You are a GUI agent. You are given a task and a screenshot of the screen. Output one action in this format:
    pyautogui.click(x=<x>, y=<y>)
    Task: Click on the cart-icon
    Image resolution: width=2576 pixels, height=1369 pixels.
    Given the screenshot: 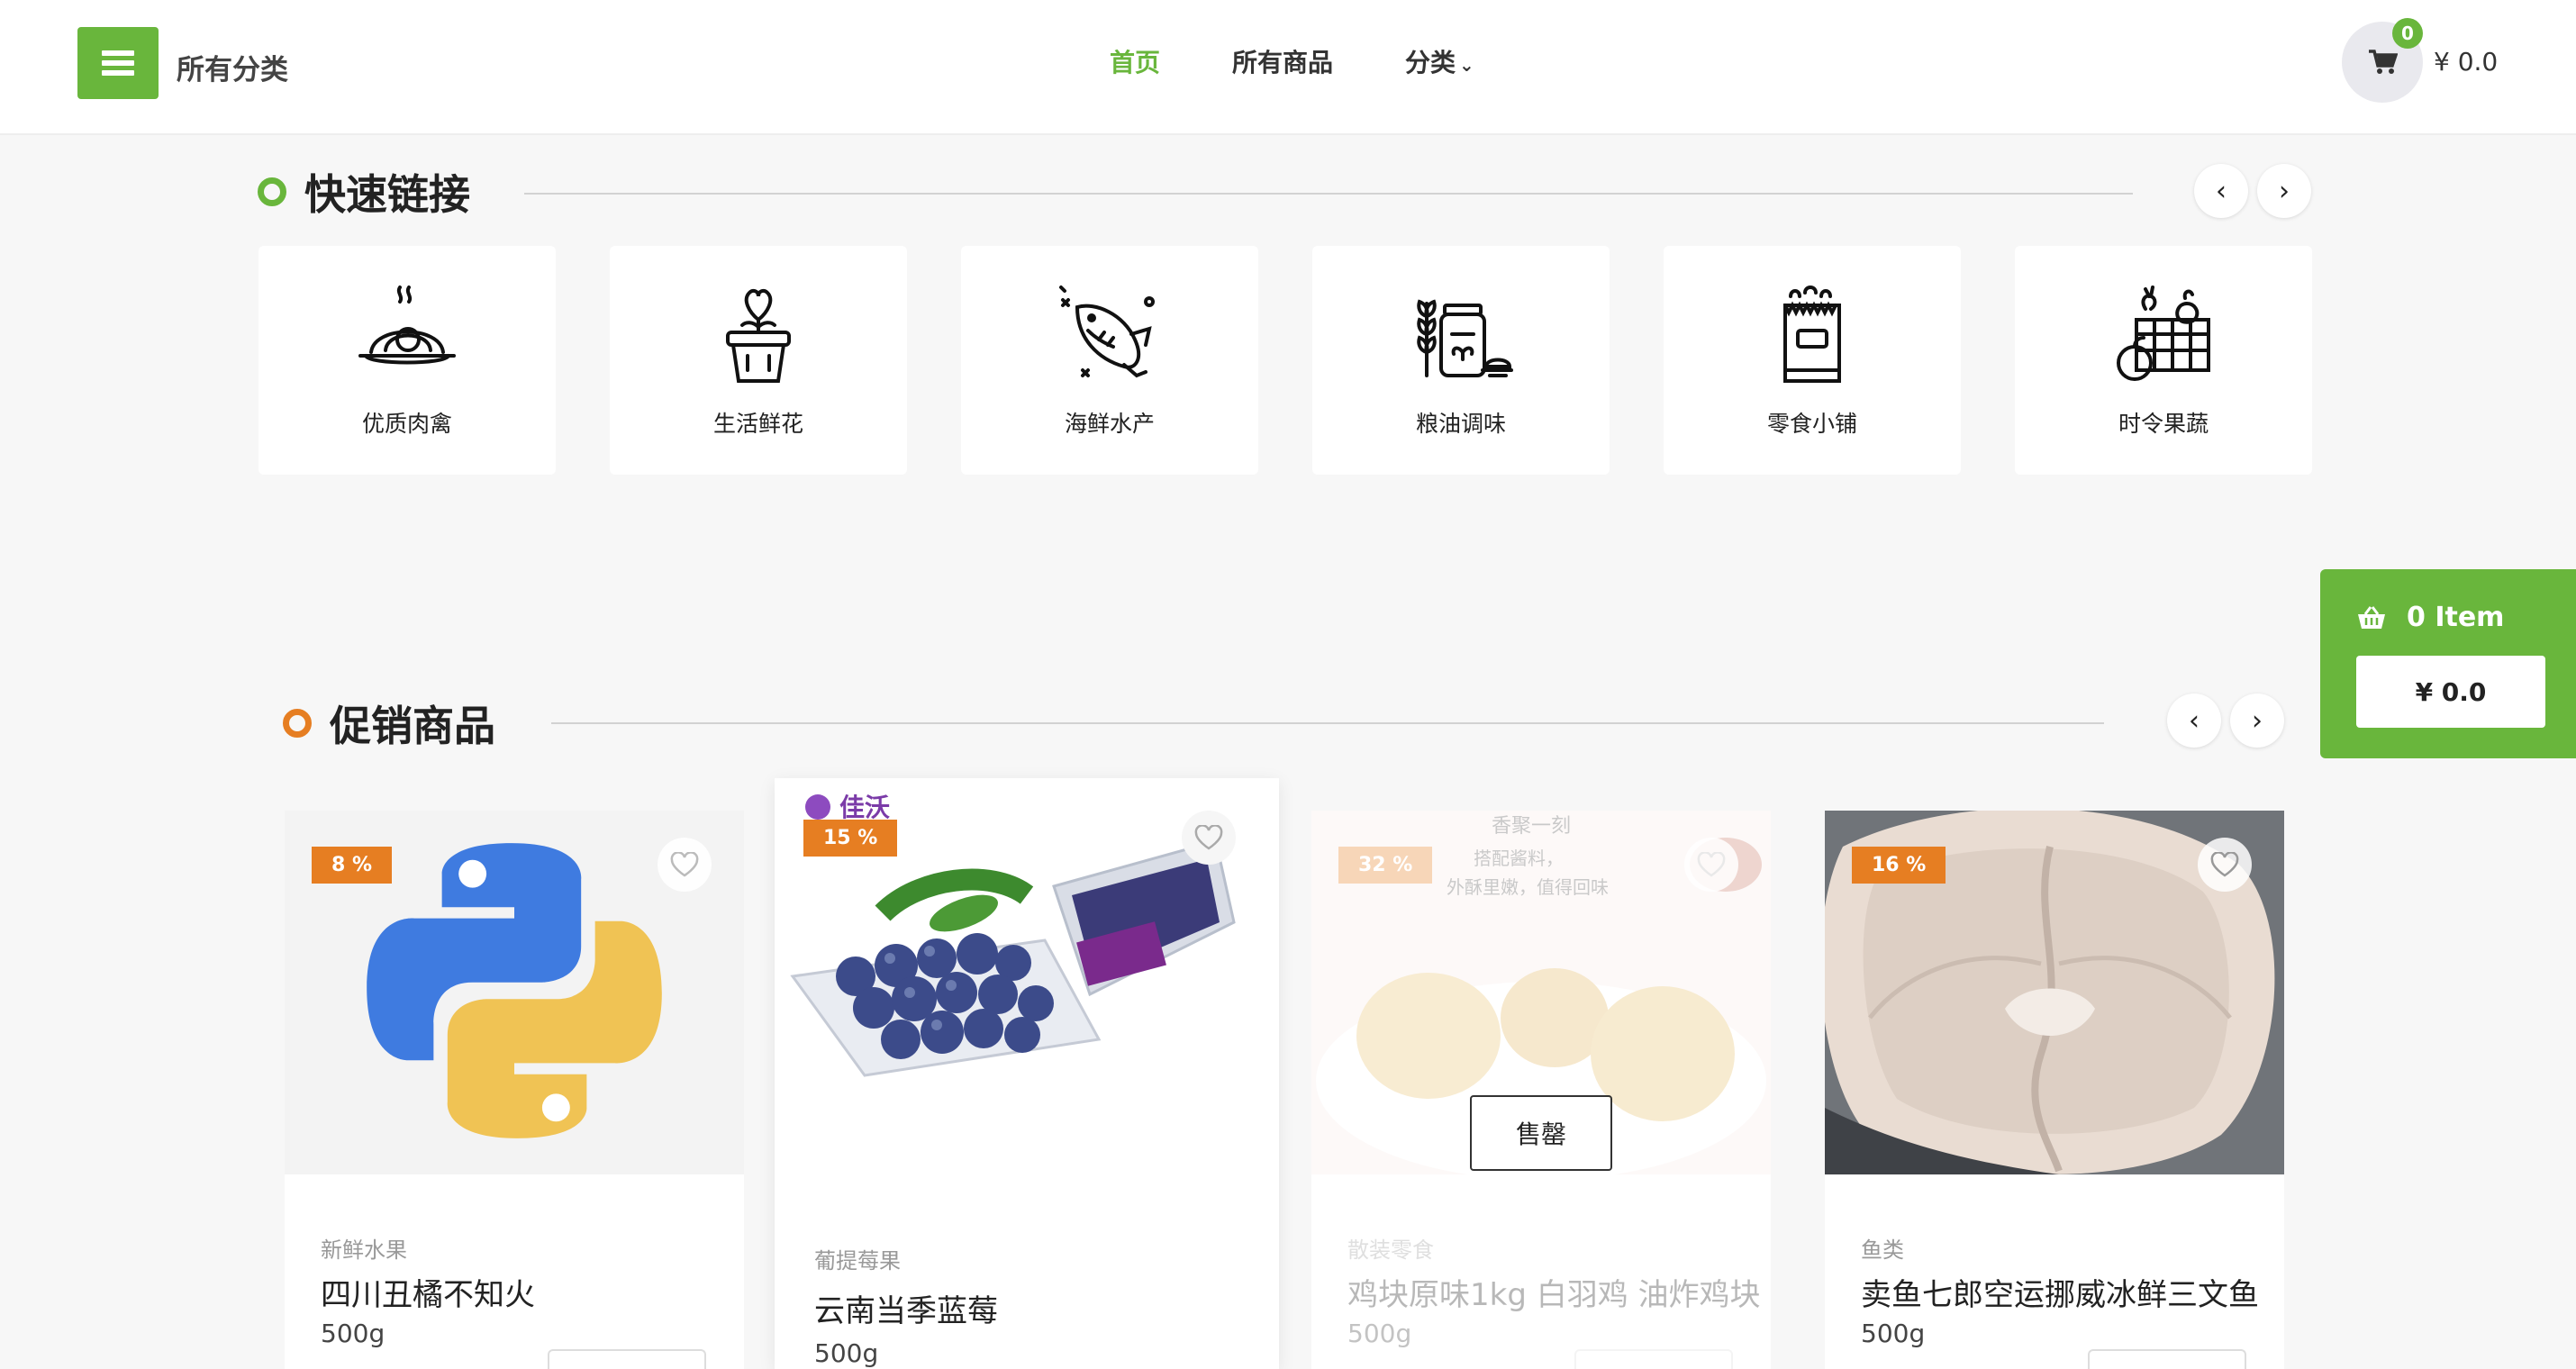 What is the action you would take?
    pyautogui.click(x=2383, y=62)
    